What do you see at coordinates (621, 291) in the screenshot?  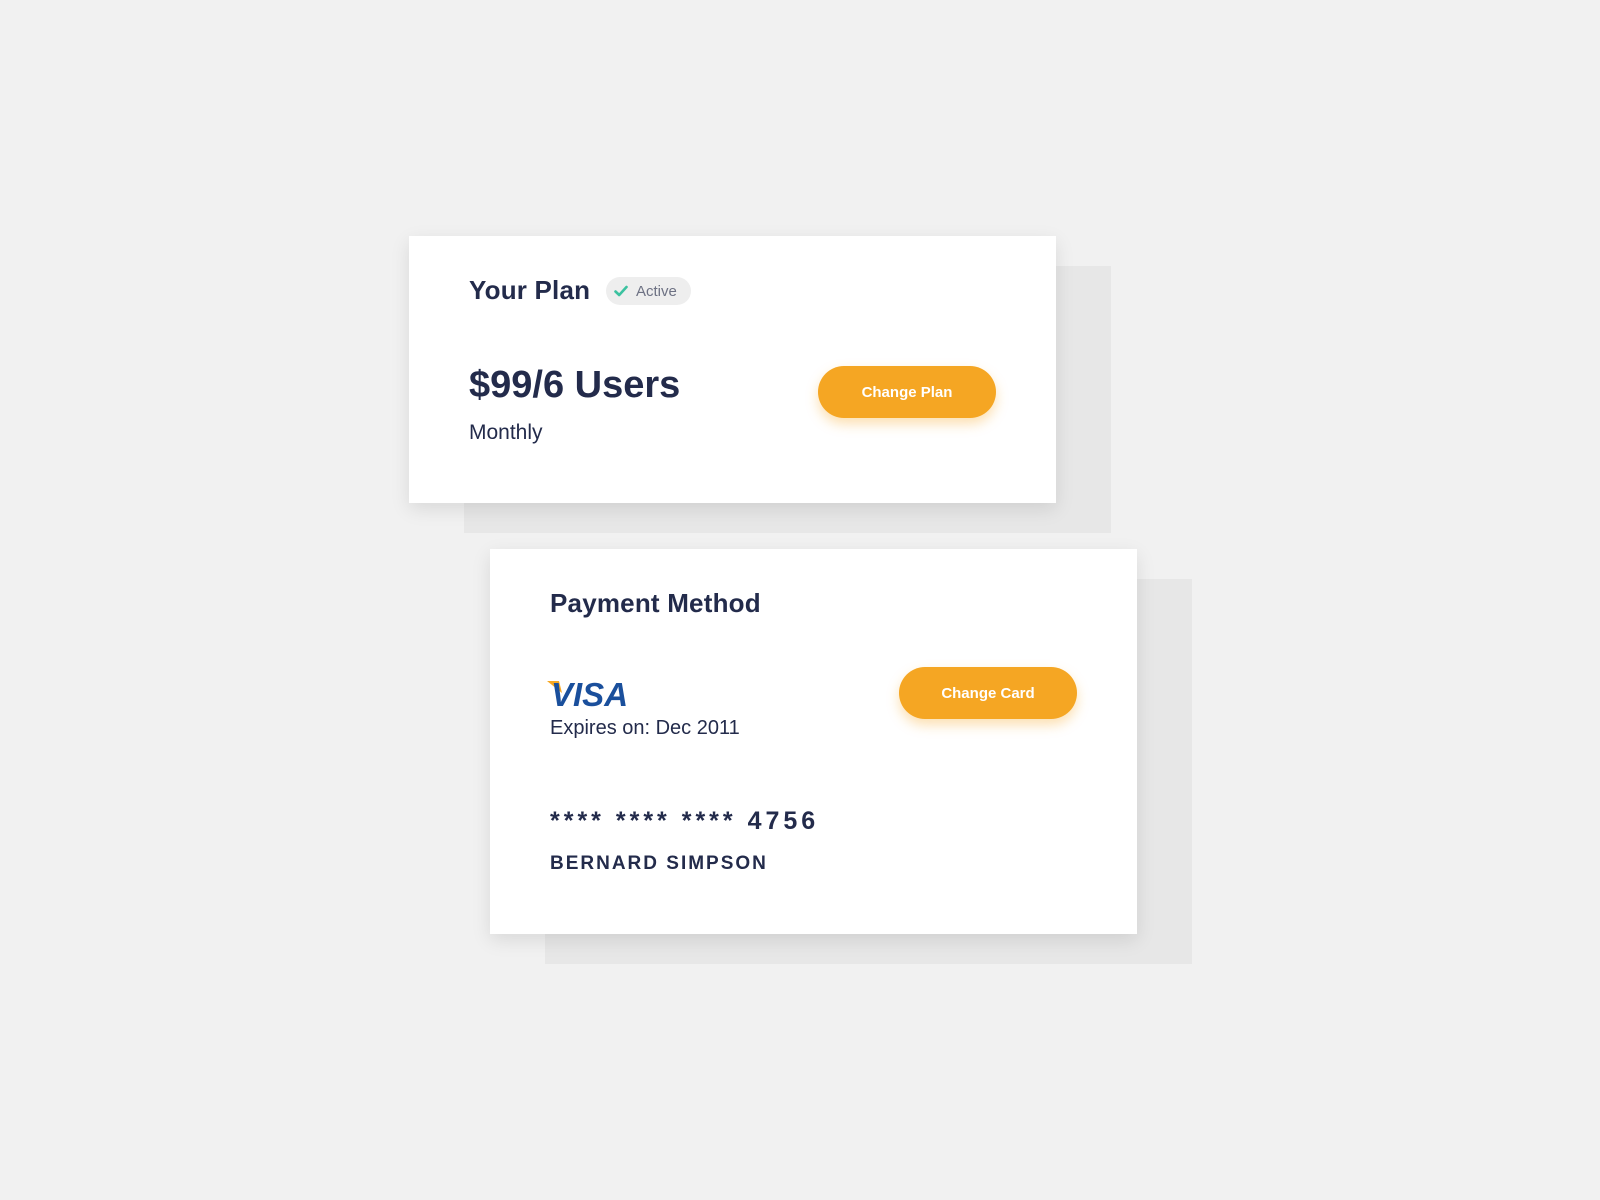 I see `check-icon` at bounding box center [621, 291].